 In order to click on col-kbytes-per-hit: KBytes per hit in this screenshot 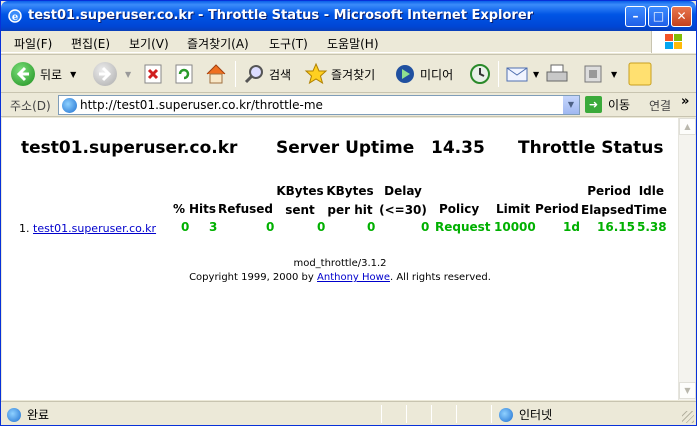, I will do `click(350, 201)`.